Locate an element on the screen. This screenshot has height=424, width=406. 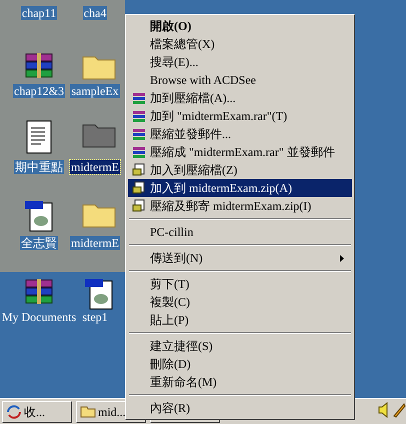
menu-item: 加到 "midtermExam.rar"(T) is located at coordinates (240, 116).